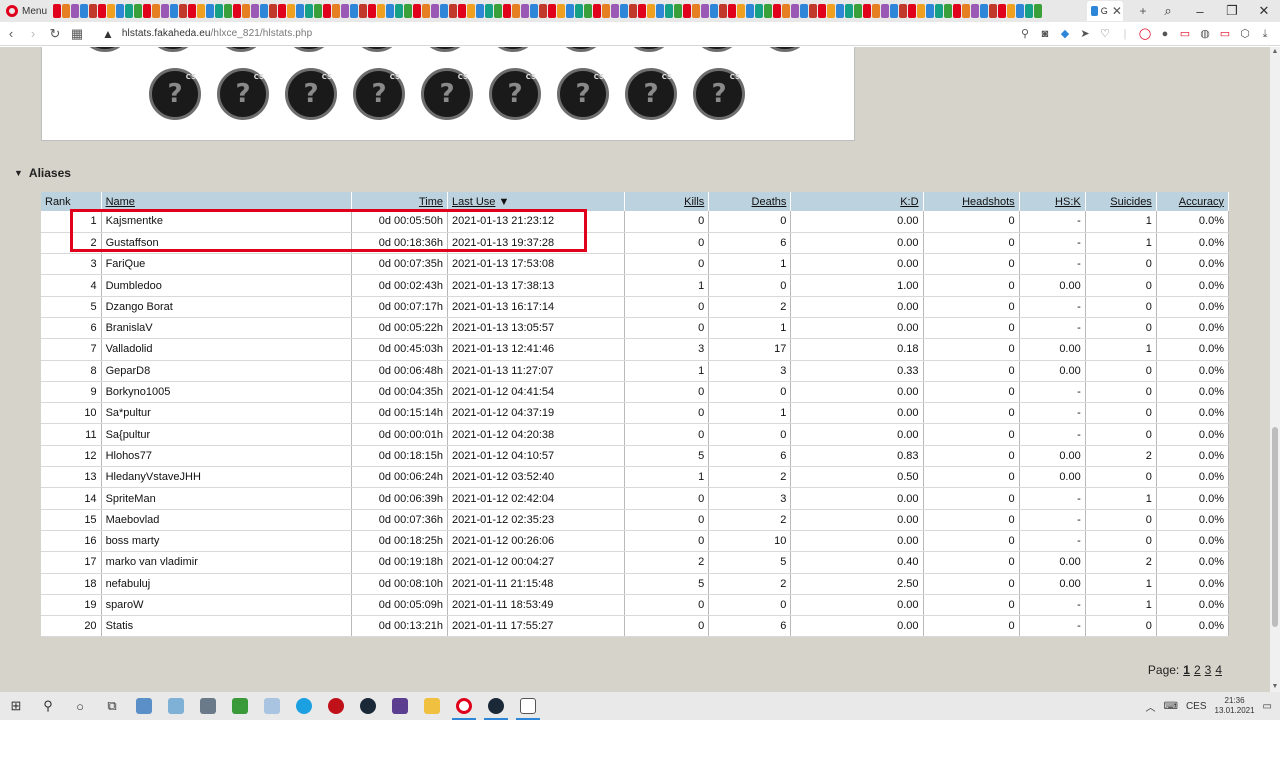  Describe the element at coordinates (226, 201) in the screenshot. I see `col-name: Name` at that location.